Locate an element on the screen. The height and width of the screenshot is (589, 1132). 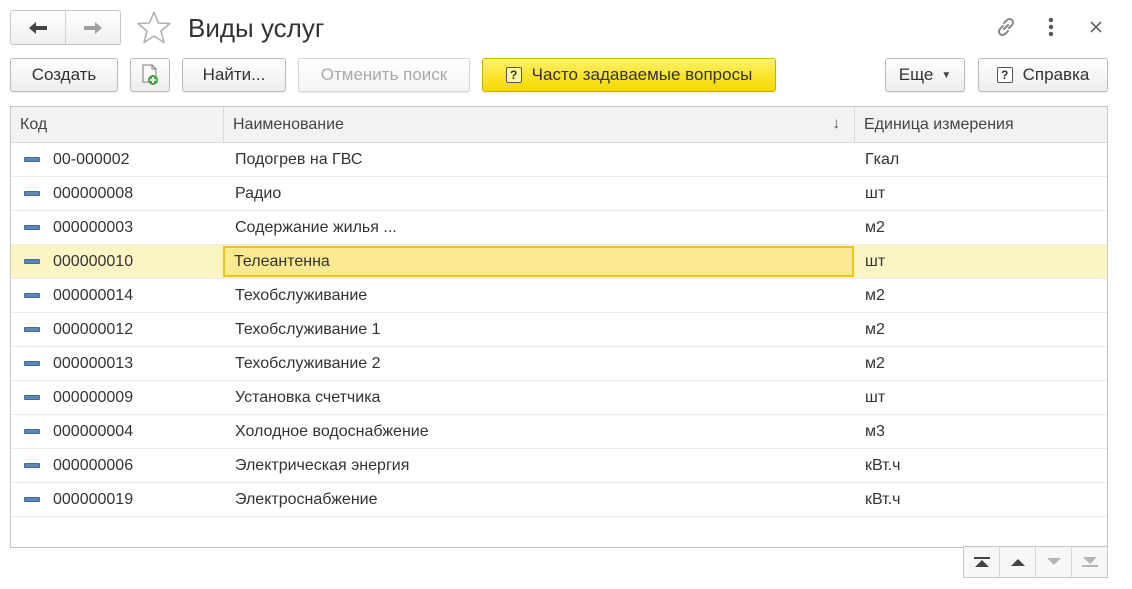
cell-name: Техобслуживание 2 is located at coordinates (538, 363).